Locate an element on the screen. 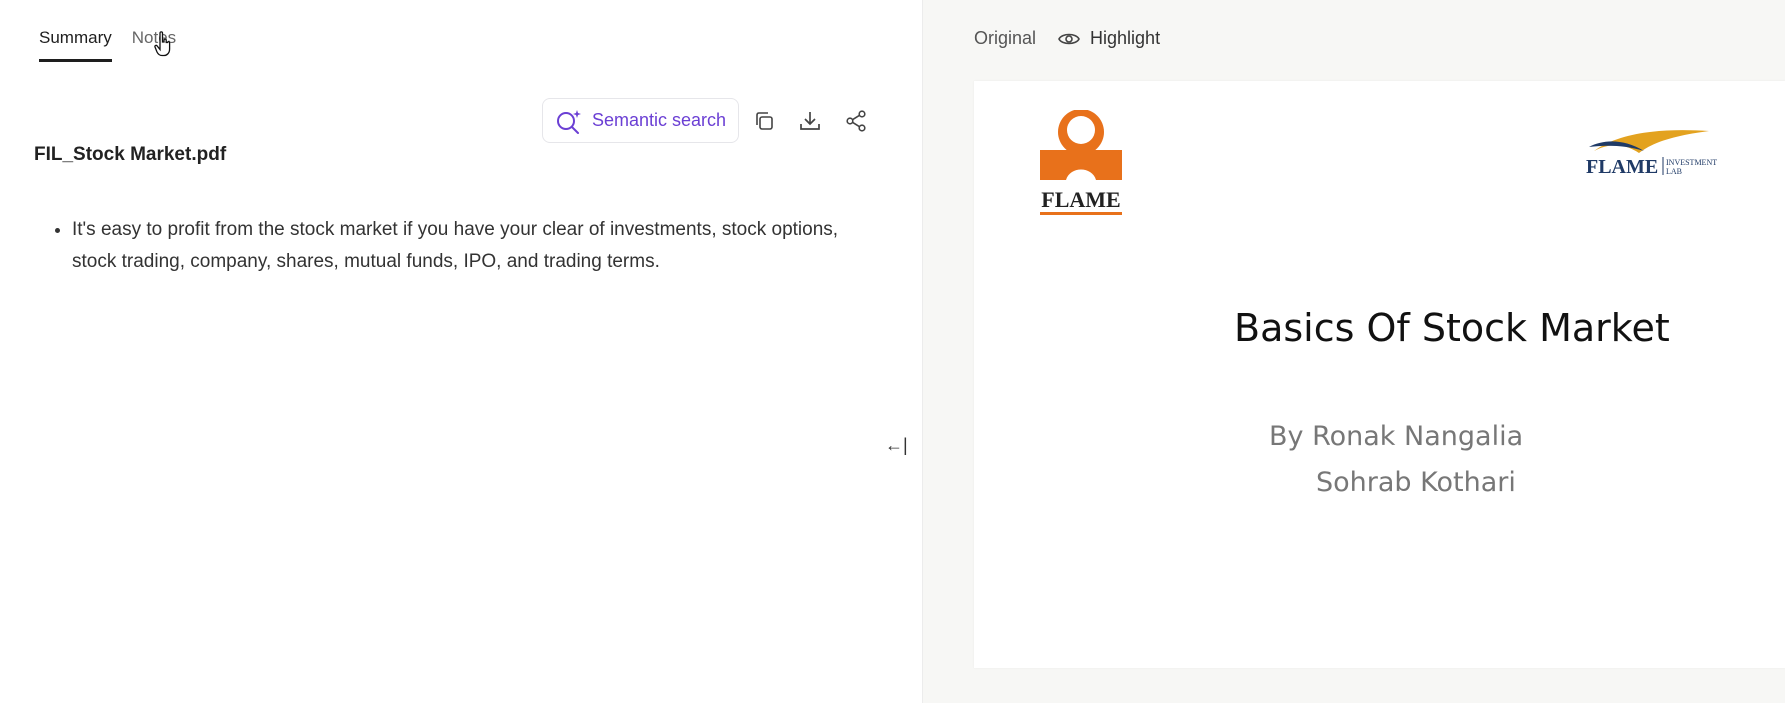 Image resolution: width=1785 pixels, height=703 pixels. download-button is located at coordinates (810, 121).